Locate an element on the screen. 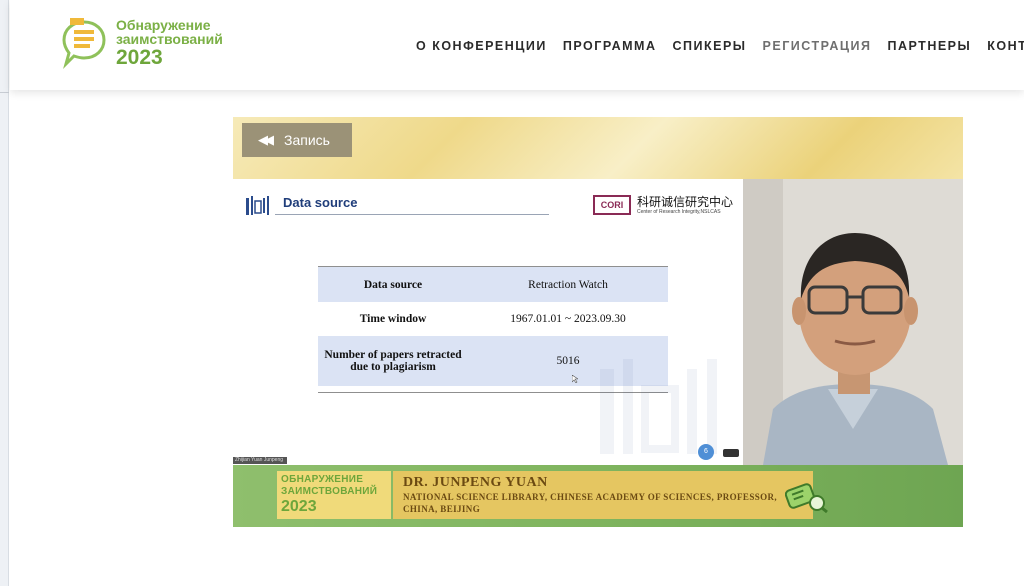 The width and height of the screenshot is (1024, 586). magnifier-document-icon is located at coordinates (806, 498).